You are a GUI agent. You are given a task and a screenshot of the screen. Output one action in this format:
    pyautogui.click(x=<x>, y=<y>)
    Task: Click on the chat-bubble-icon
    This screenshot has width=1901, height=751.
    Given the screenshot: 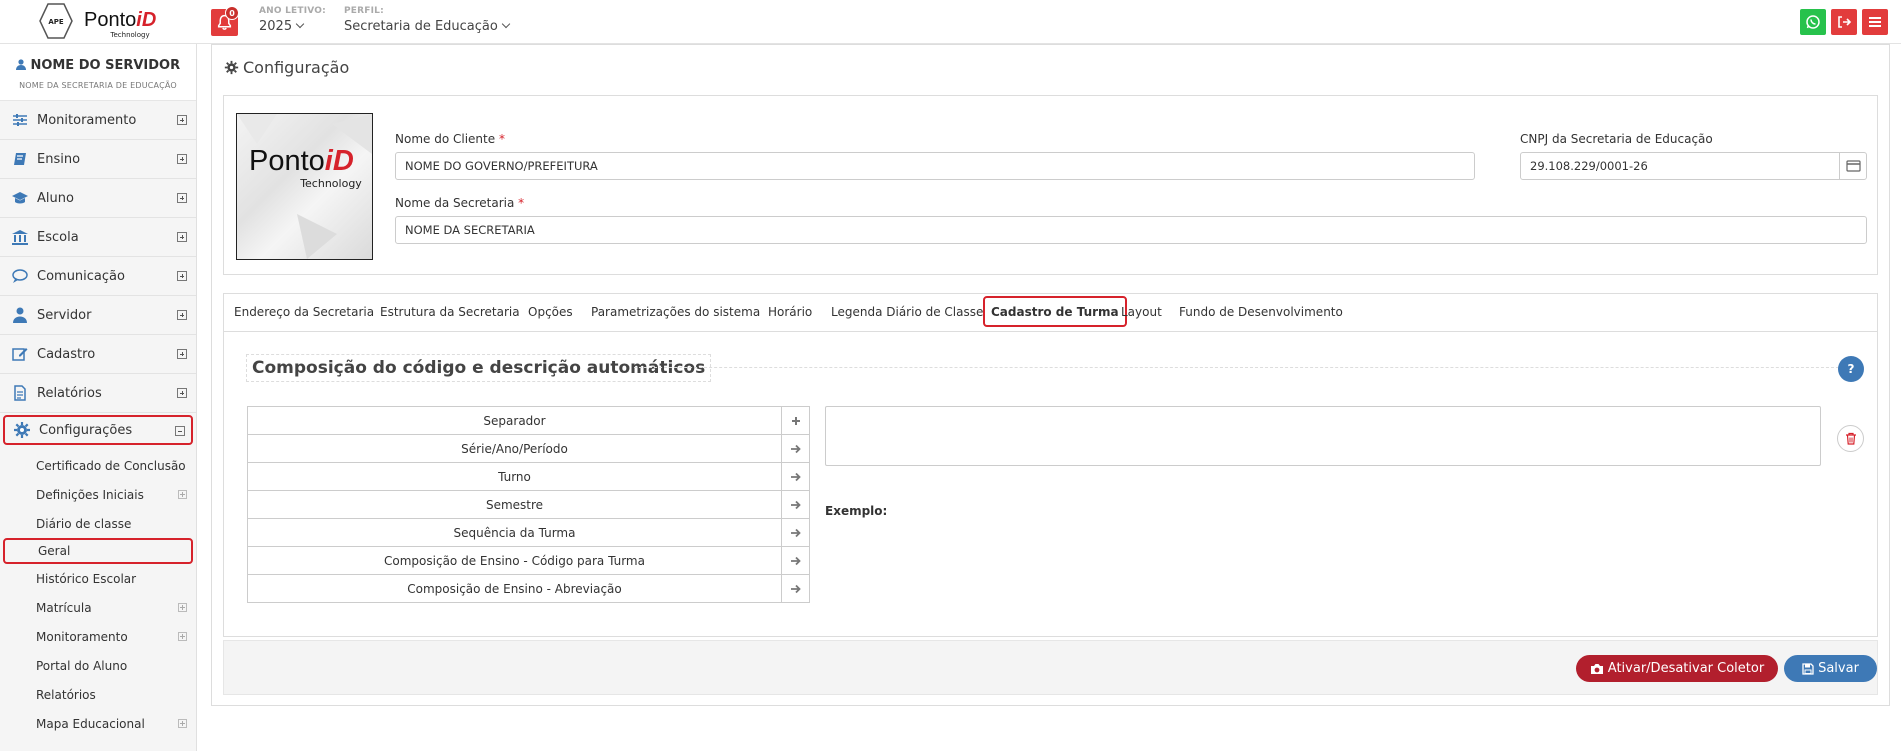 What is the action you would take?
    pyautogui.click(x=20, y=276)
    